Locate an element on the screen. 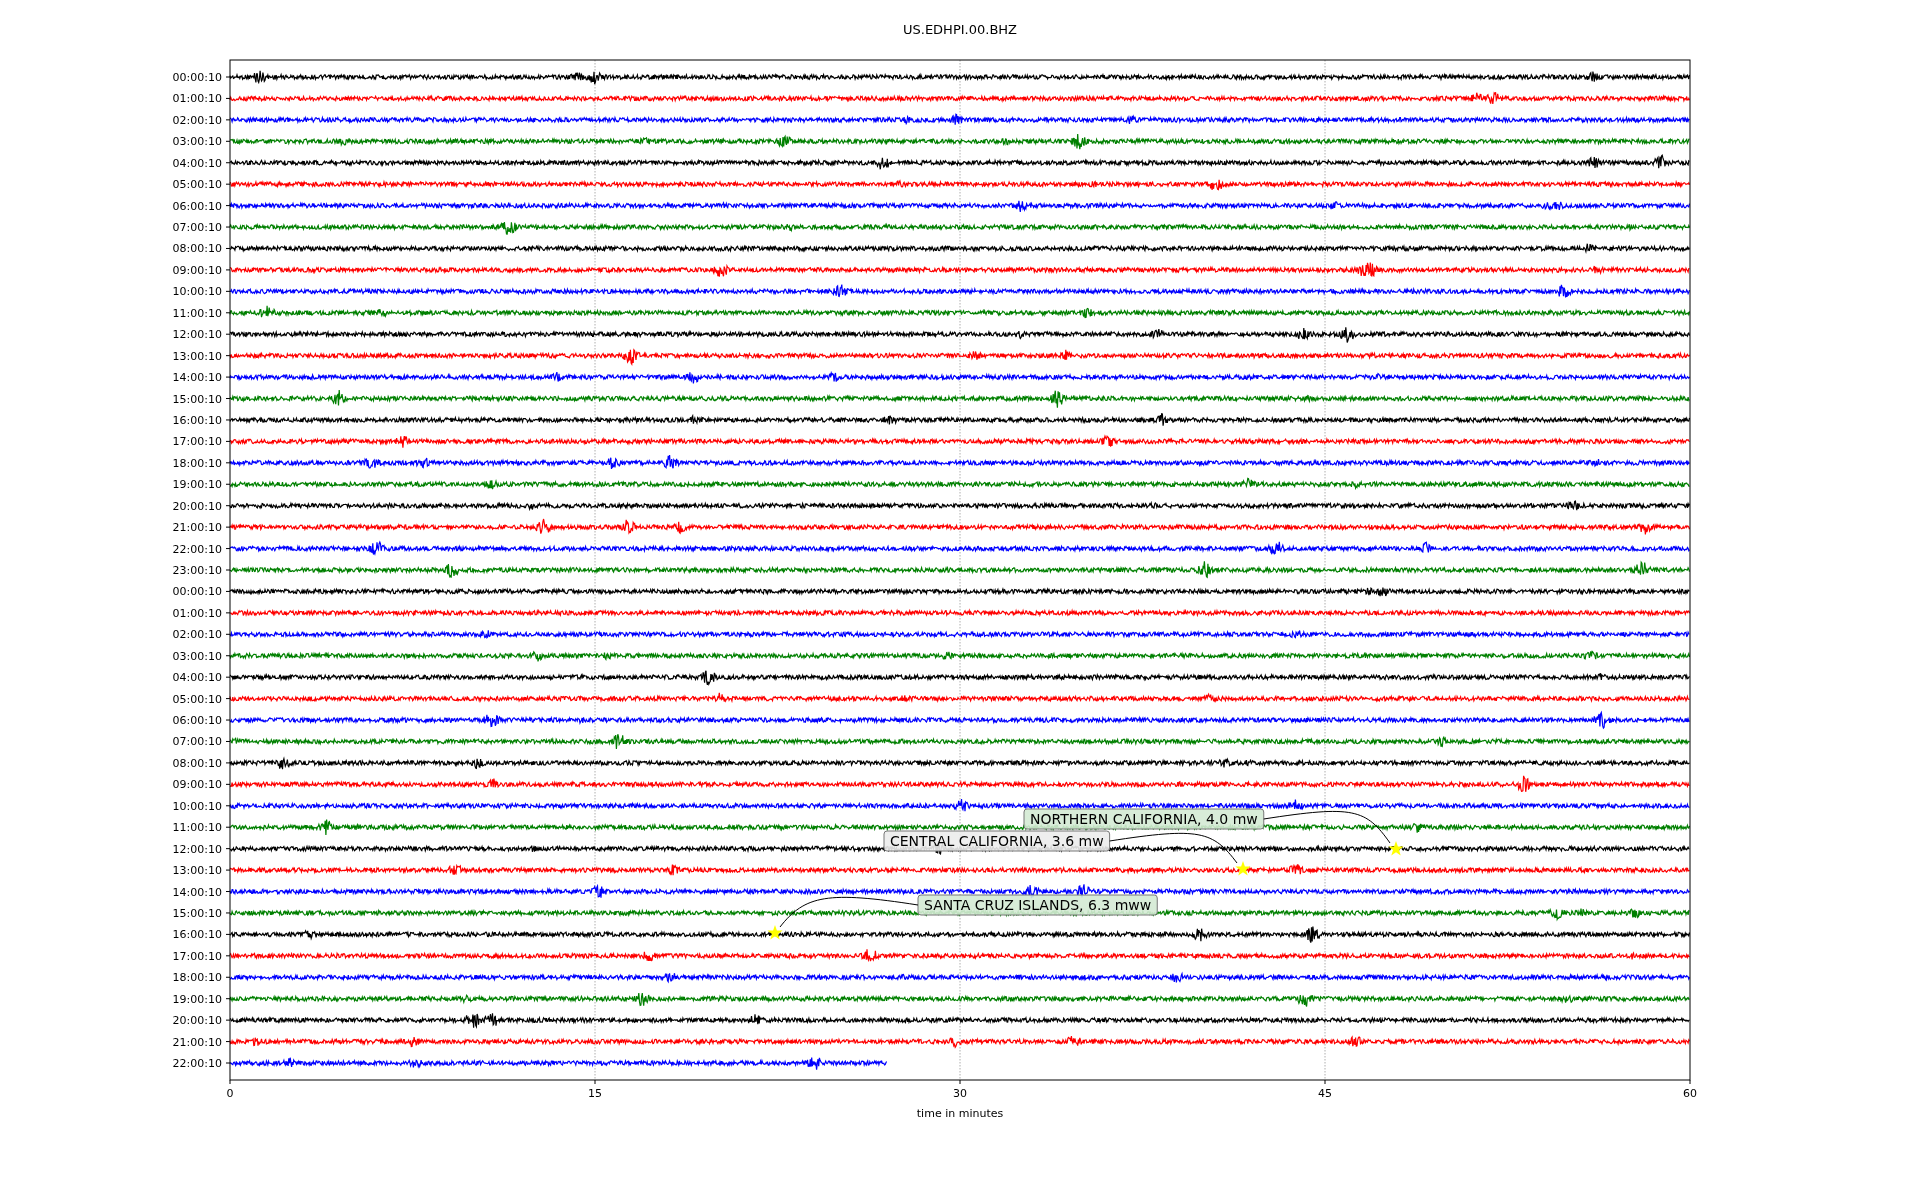  tick-label: 45 is located at coordinates (1325, 1093).